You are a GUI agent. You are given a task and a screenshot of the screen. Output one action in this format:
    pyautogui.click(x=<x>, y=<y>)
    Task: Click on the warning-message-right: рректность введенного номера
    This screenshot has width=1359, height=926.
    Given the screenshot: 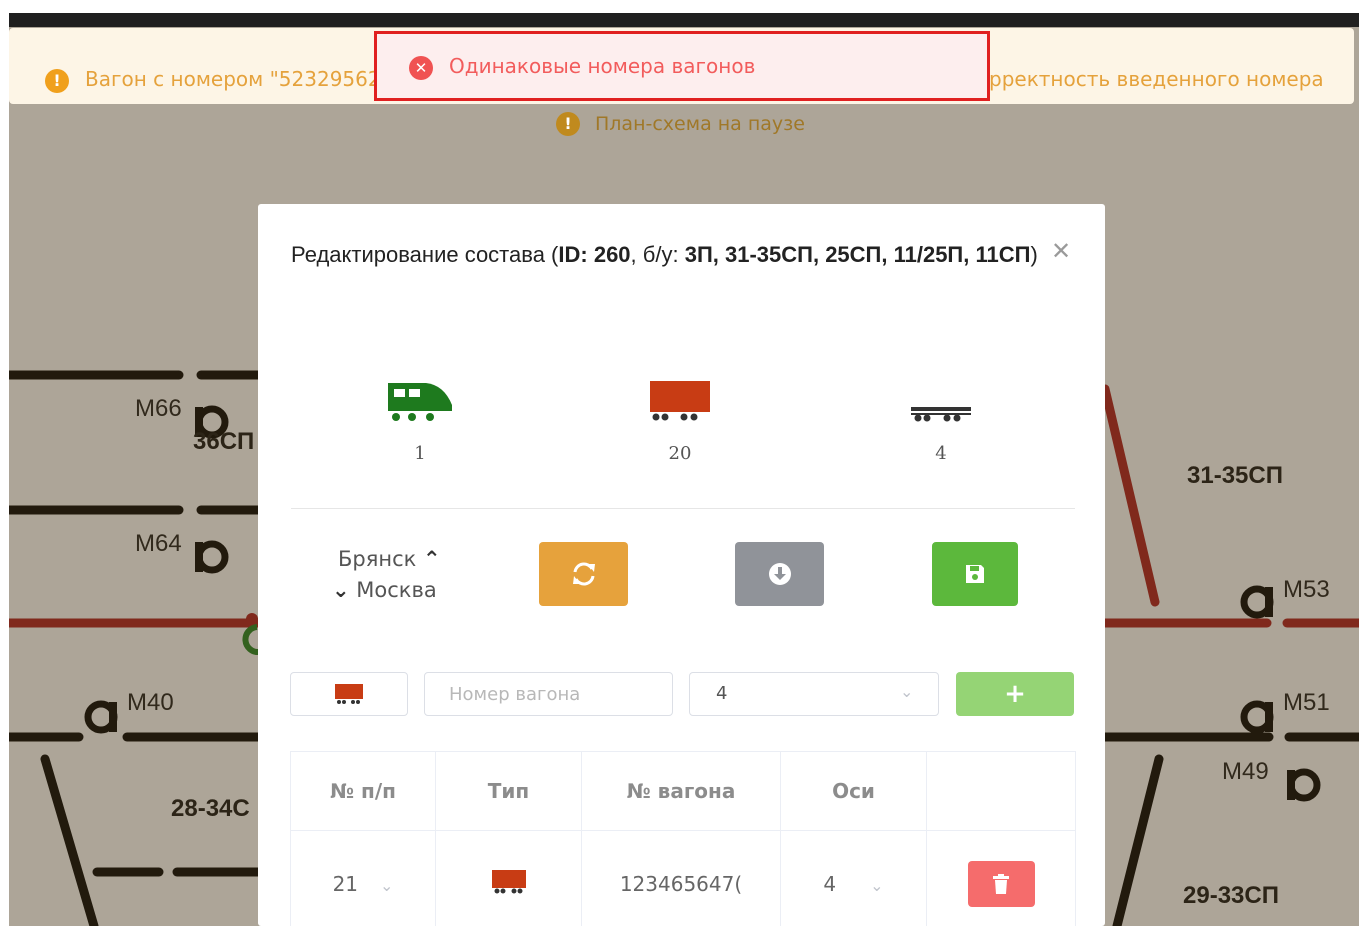 What is the action you would take?
    pyautogui.click(x=1156, y=79)
    